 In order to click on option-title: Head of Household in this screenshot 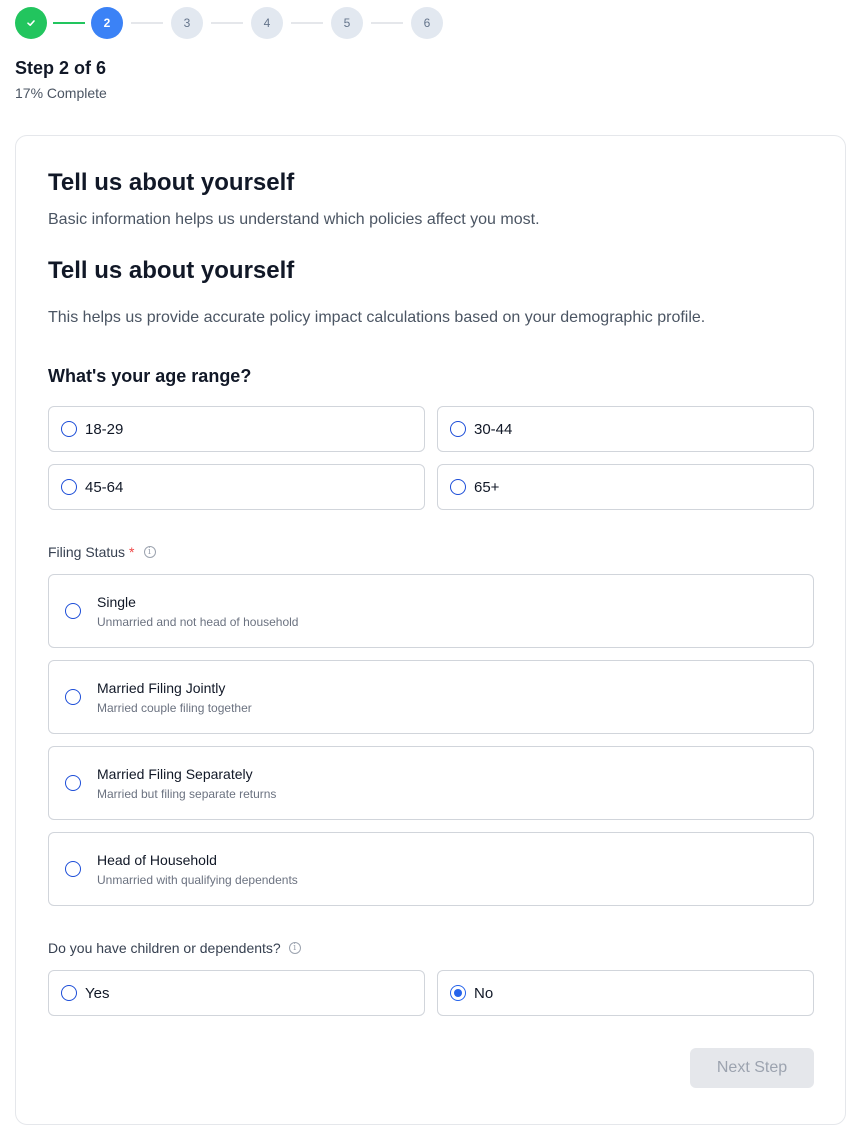, I will do `click(157, 859)`.